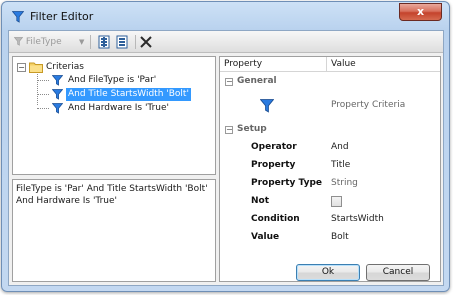 The image size is (453, 295). I want to click on column-divider, so click(326, 64).